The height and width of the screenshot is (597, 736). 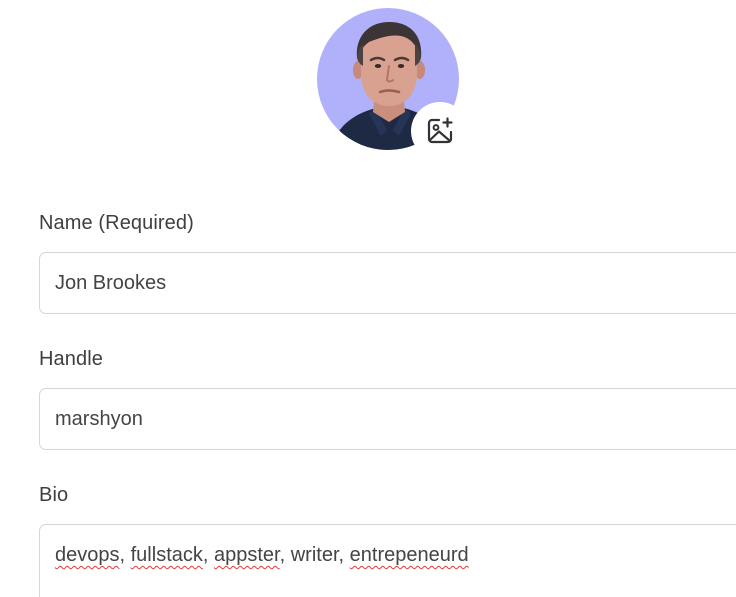 I want to click on handle-label: Handle, so click(x=71, y=359).